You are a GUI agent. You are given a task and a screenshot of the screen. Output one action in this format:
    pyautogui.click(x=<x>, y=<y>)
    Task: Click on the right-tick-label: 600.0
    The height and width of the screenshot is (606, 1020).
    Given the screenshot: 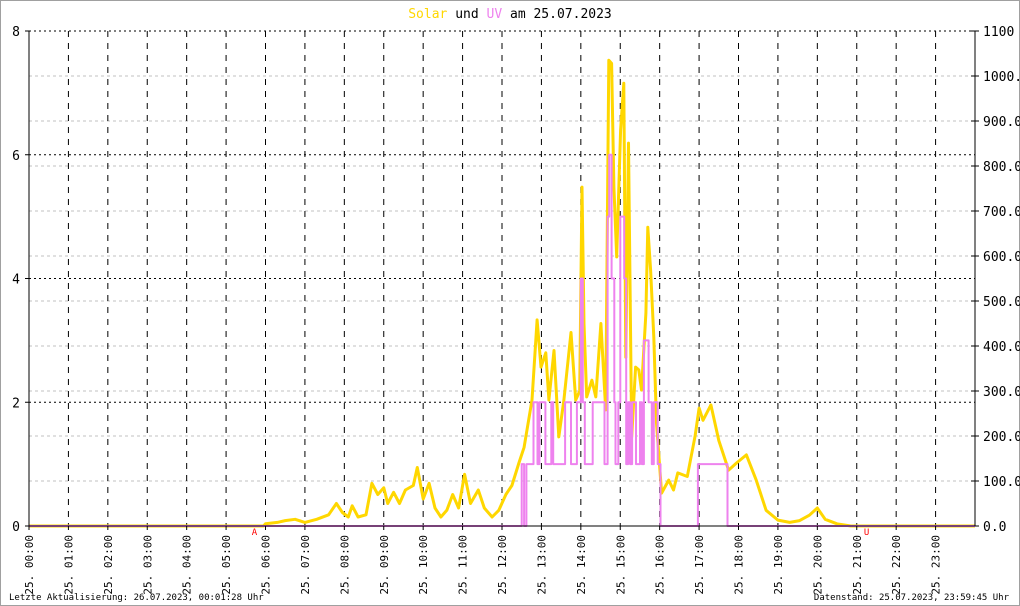 What is the action you would take?
    pyautogui.click(x=1001, y=257)
    